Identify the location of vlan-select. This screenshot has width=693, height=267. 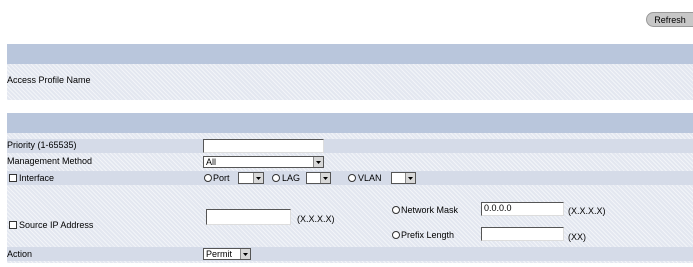
(403, 178).